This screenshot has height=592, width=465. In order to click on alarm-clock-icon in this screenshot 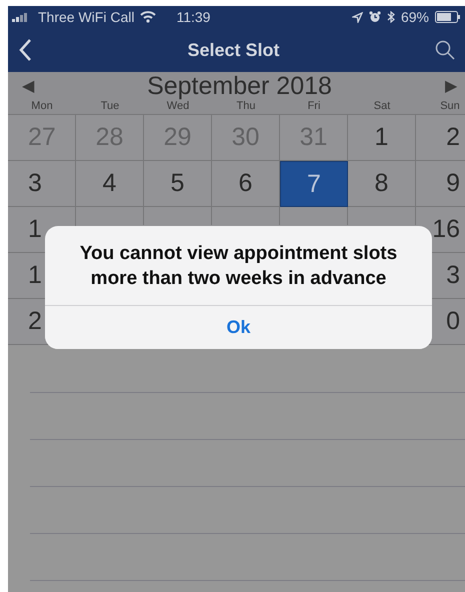, I will do `click(374, 17)`.